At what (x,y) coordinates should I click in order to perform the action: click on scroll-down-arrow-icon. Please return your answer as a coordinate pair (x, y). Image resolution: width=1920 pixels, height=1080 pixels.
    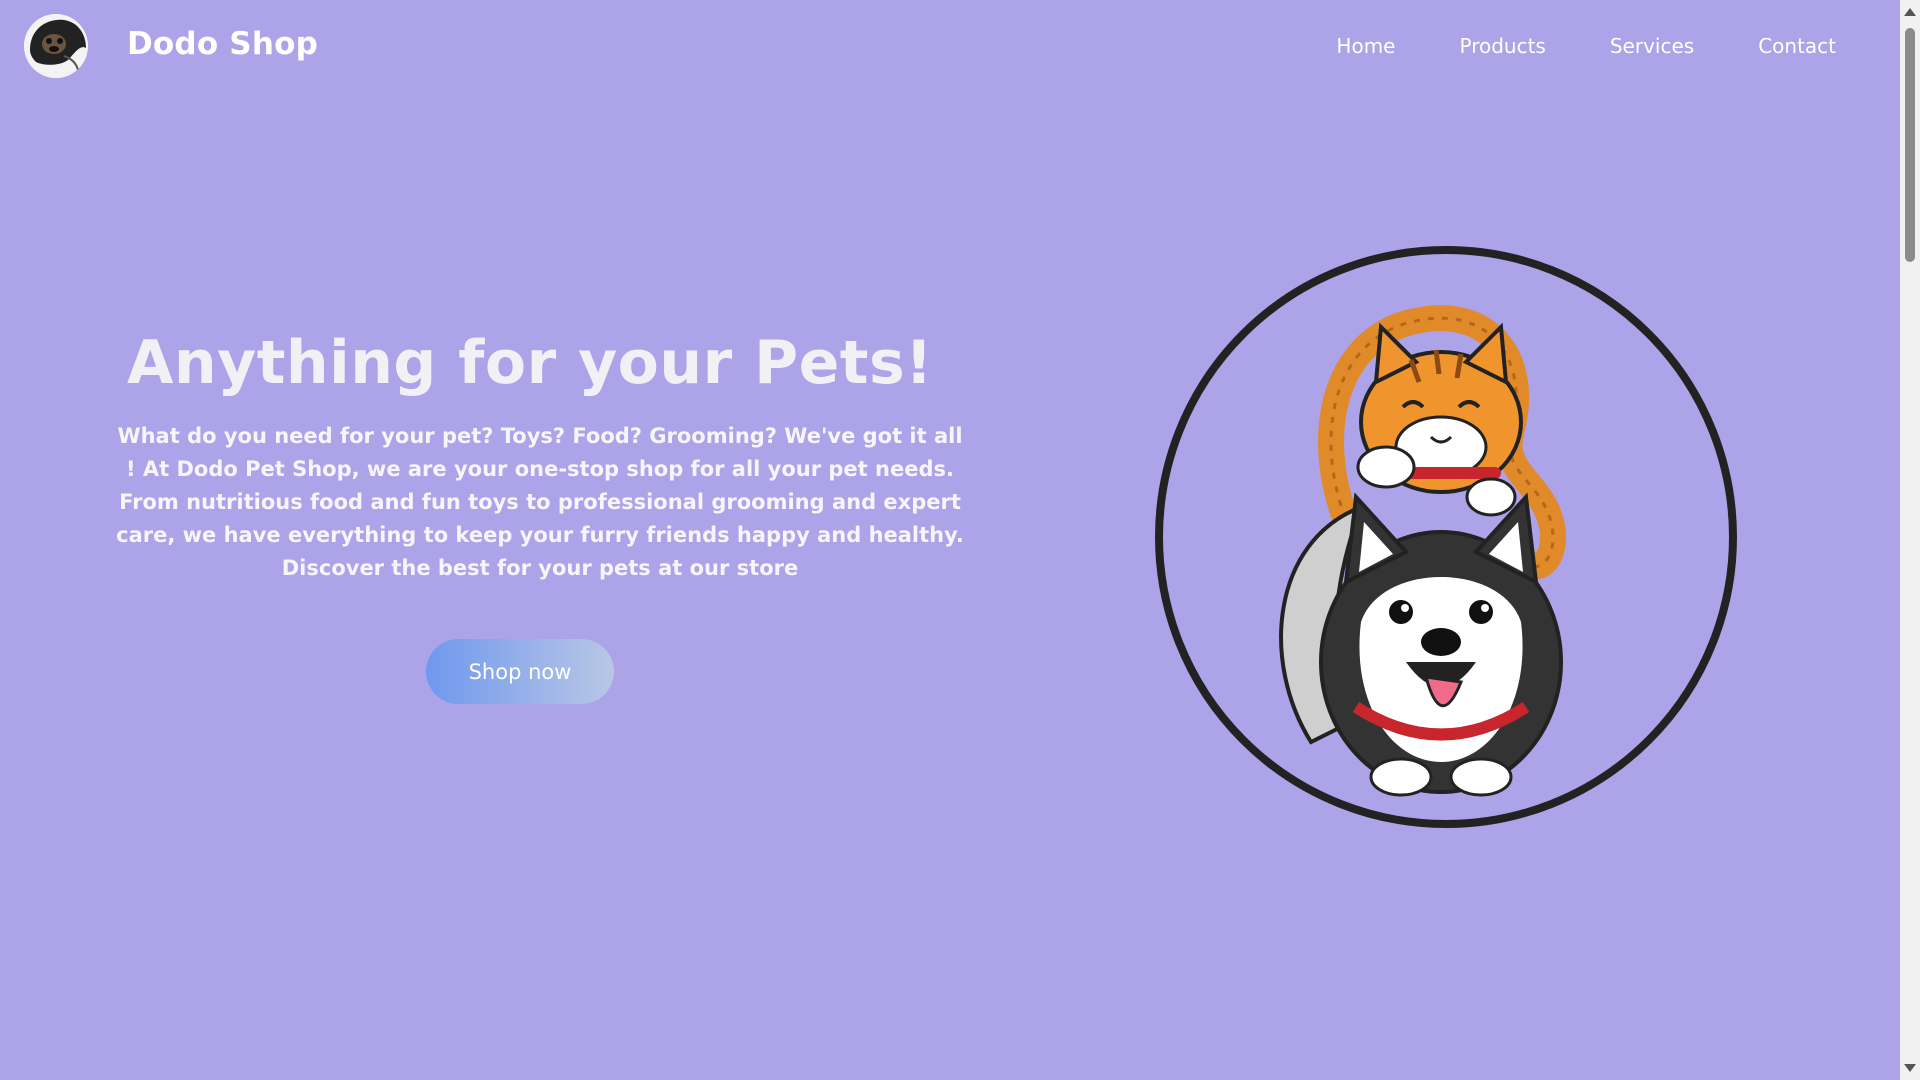
    Looking at the image, I should click on (1910, 1068).